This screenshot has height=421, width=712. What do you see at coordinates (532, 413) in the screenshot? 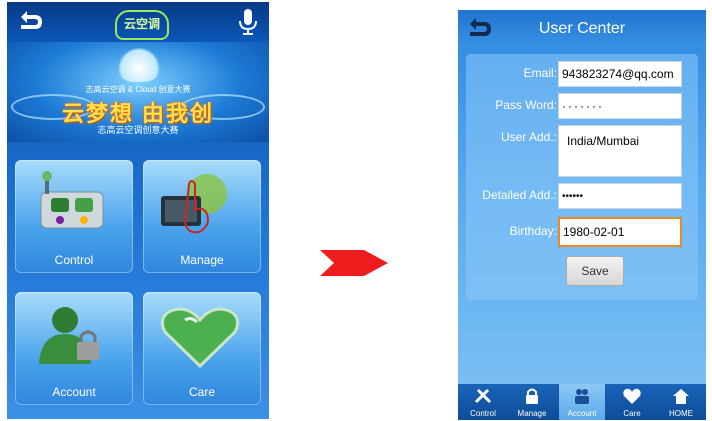
I see `nav-manage-label: Manage` at bounding box center [532, 413].